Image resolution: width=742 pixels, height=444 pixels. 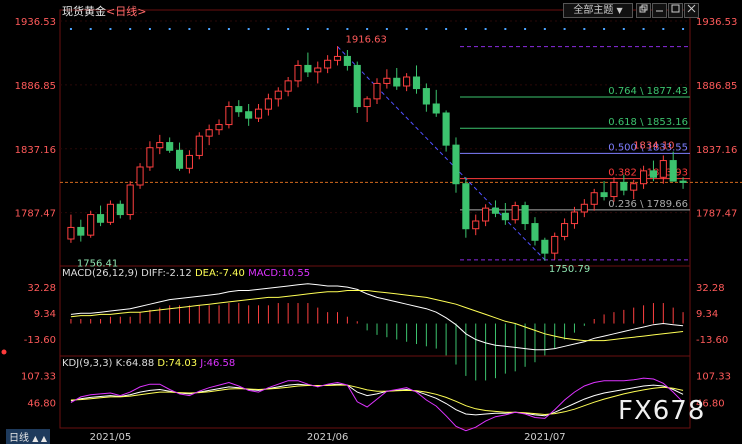 I want to click on close-window-button, so click(x=691, y=10).